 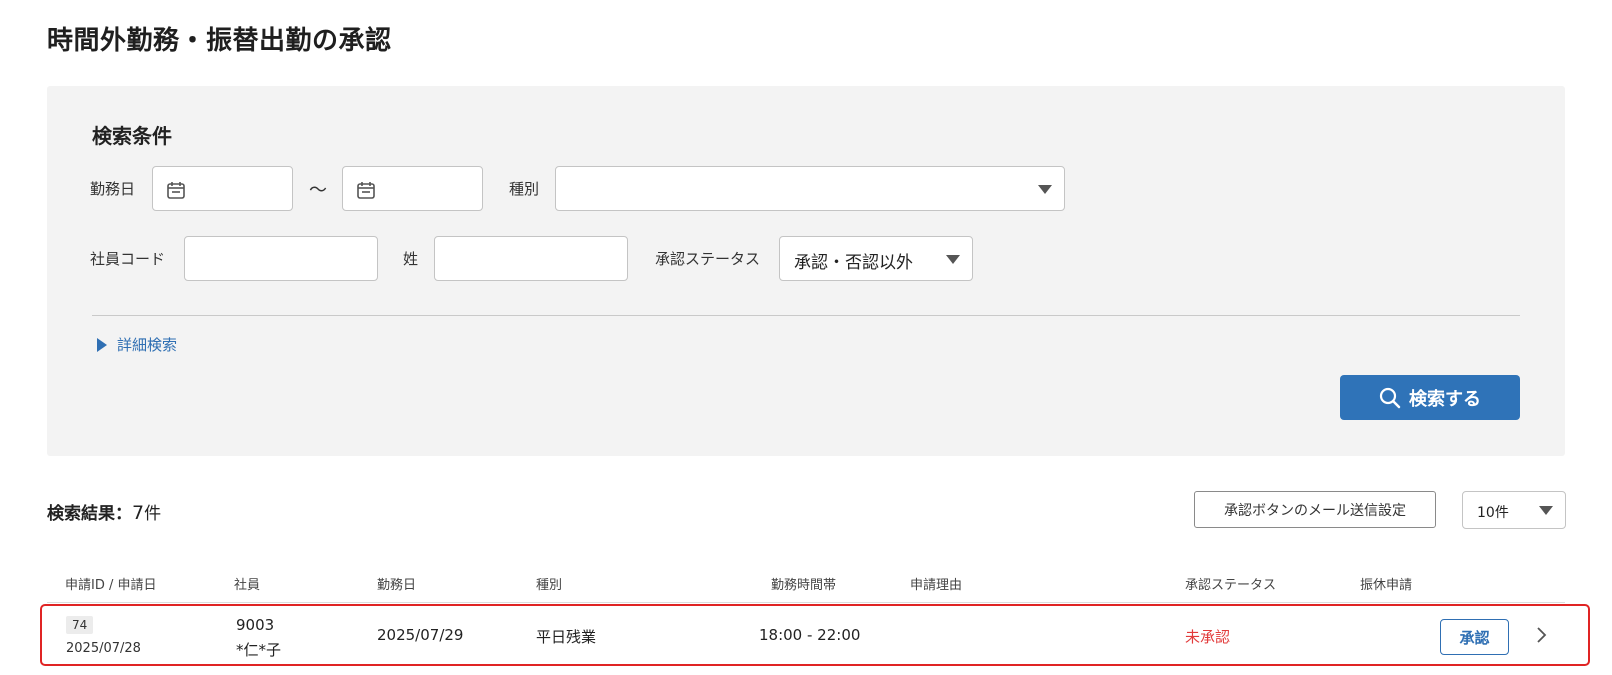 What do you see at coordinates (102, 344) in the screenshot?
I see `triangle-right-icon` at bounding box center [102, 344].